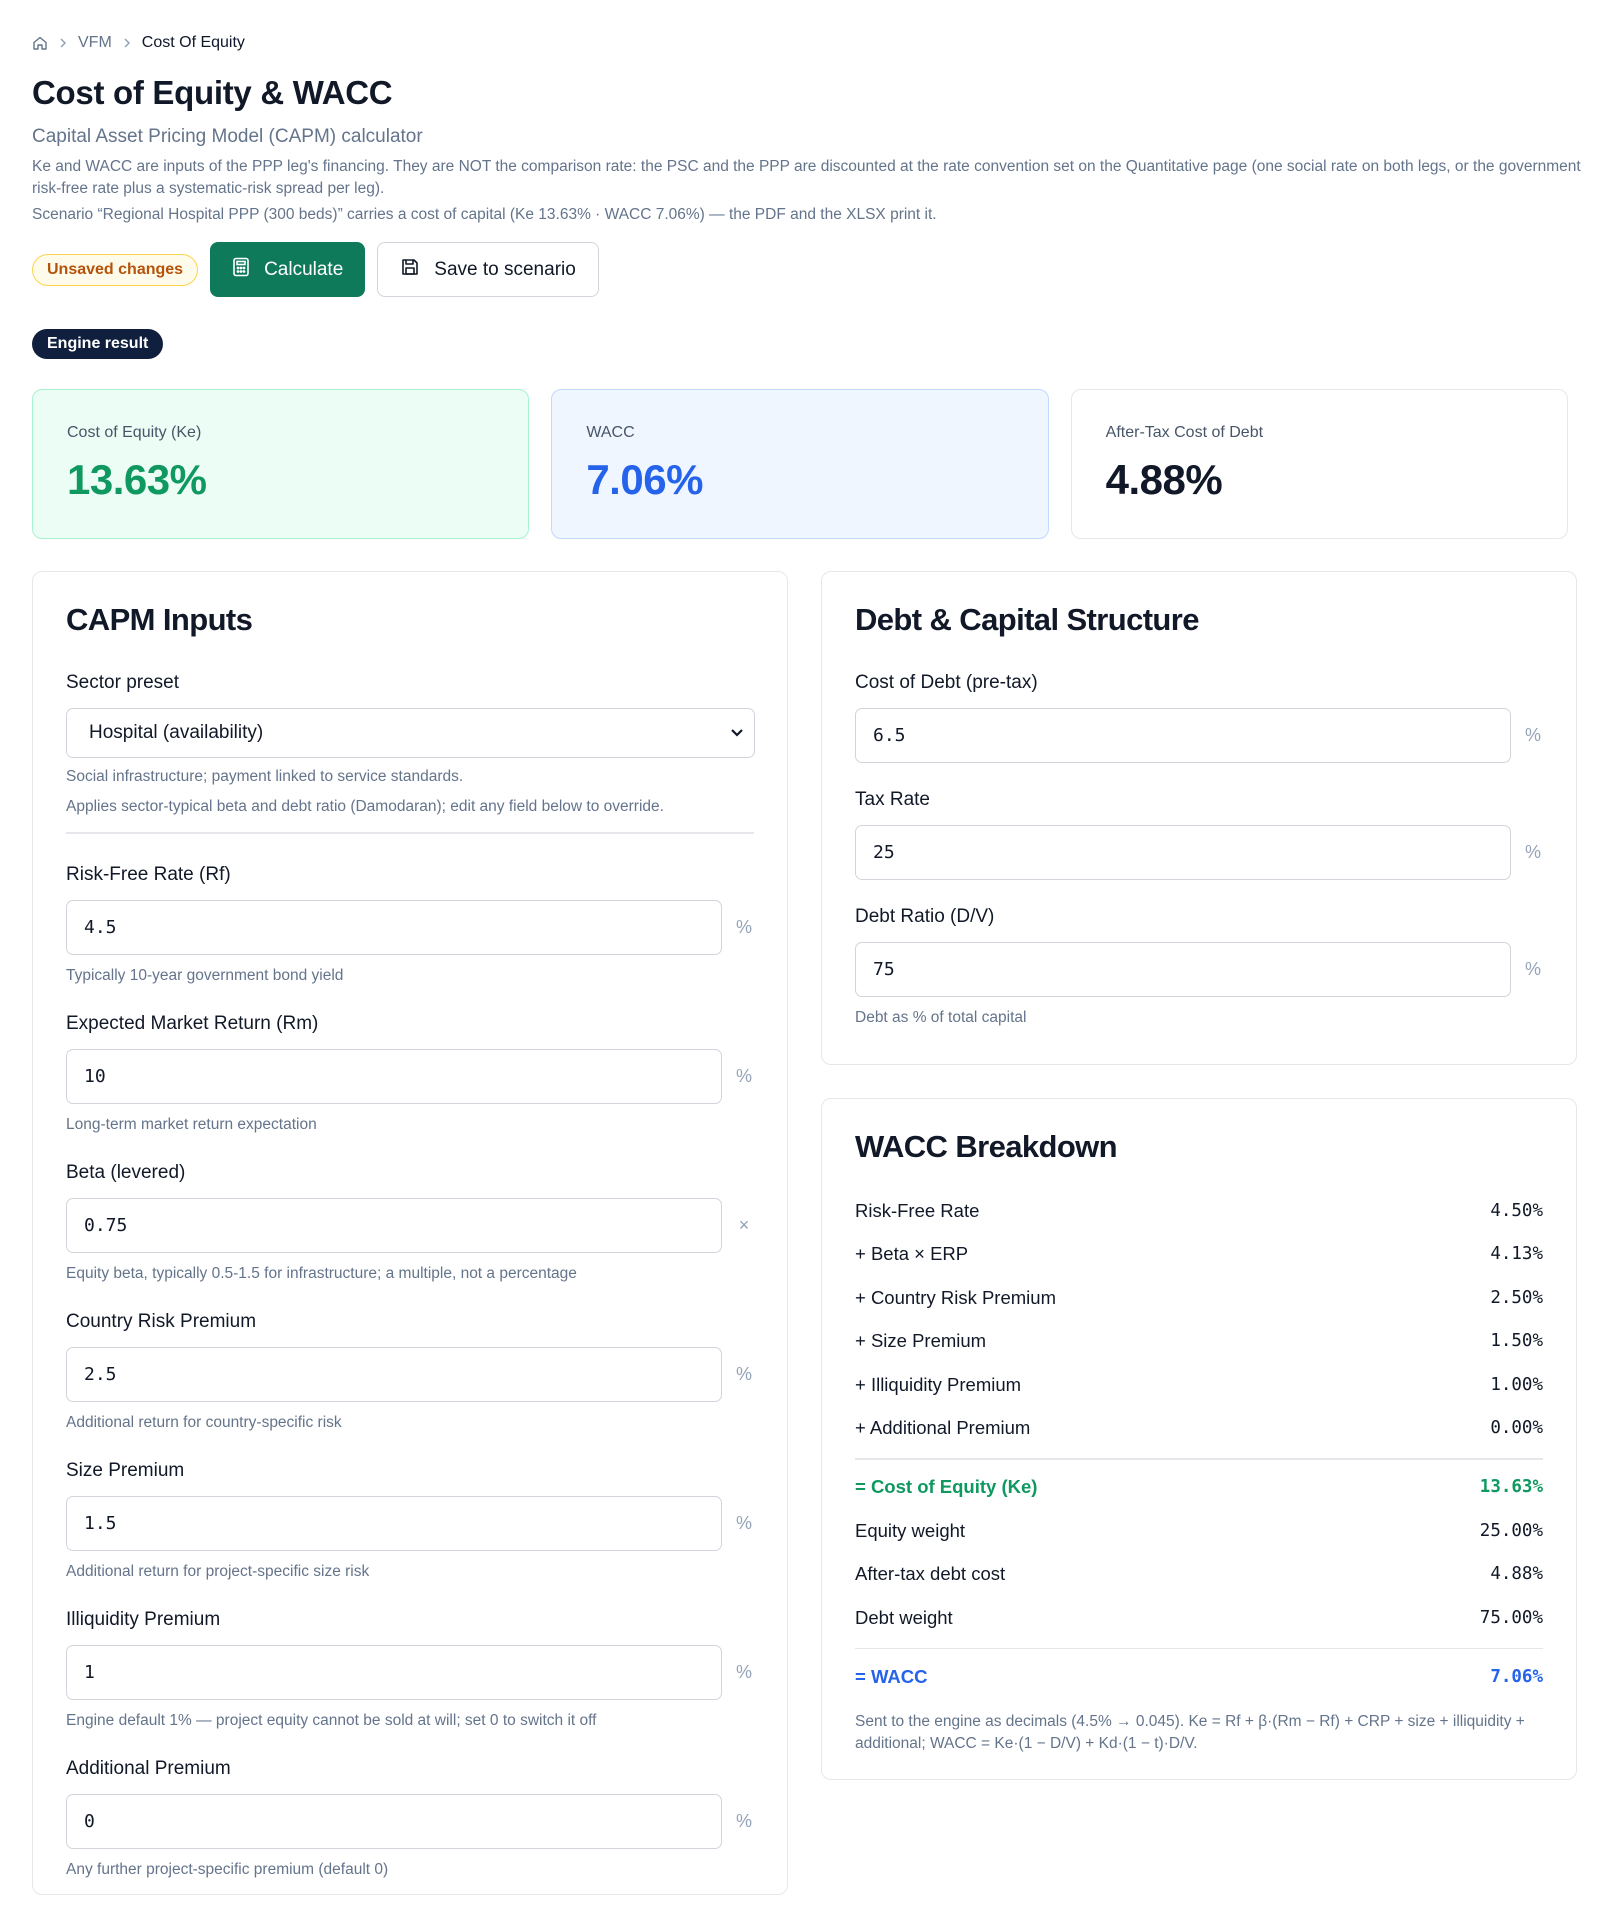 The width and height of the screenshot is (1600, 1916). What do you see at coordinates (938, 1384) in the screenshot?
I see `row-label: + Illiquidity Premium` at bounding box center [938, 1384].